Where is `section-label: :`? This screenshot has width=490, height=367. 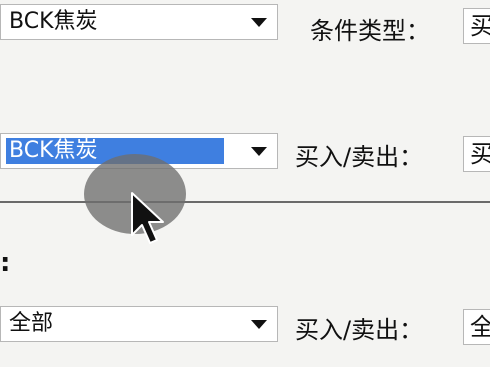
section-label: : is located at coordinates (5, 263).